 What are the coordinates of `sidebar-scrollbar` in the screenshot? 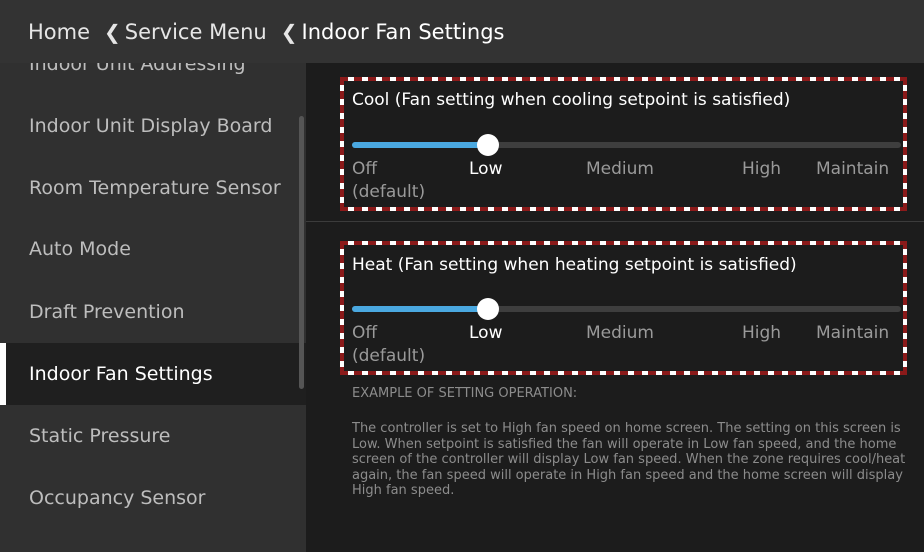 It's located at (301, 252).